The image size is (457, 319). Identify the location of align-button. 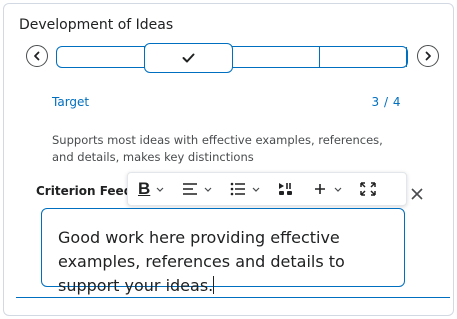
(197, 189).